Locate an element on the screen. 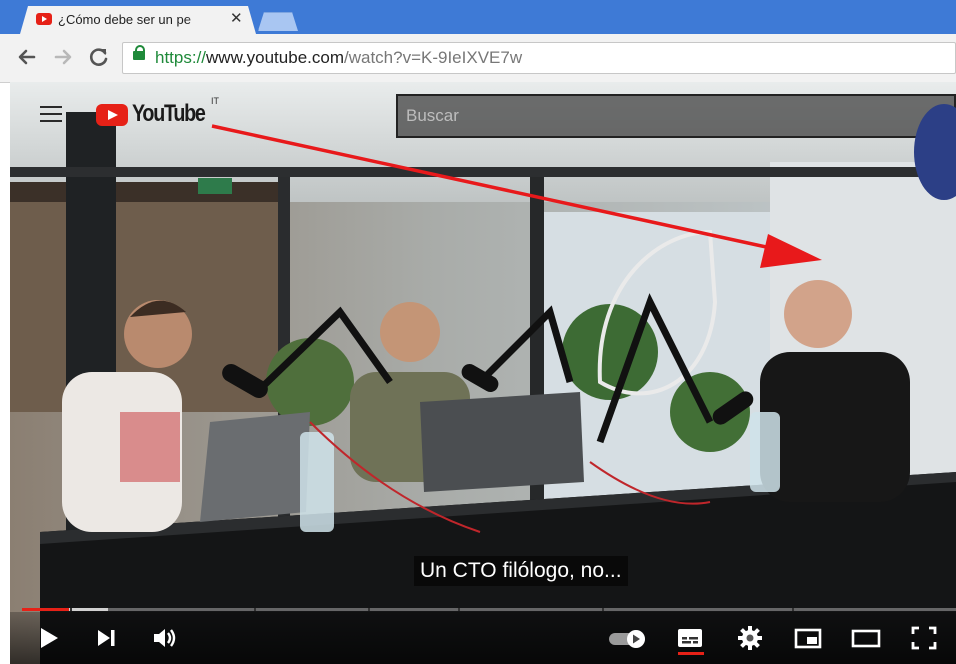 This screenshot has height=664, width=956. subtitles-button is located at coordinates (690, 638).